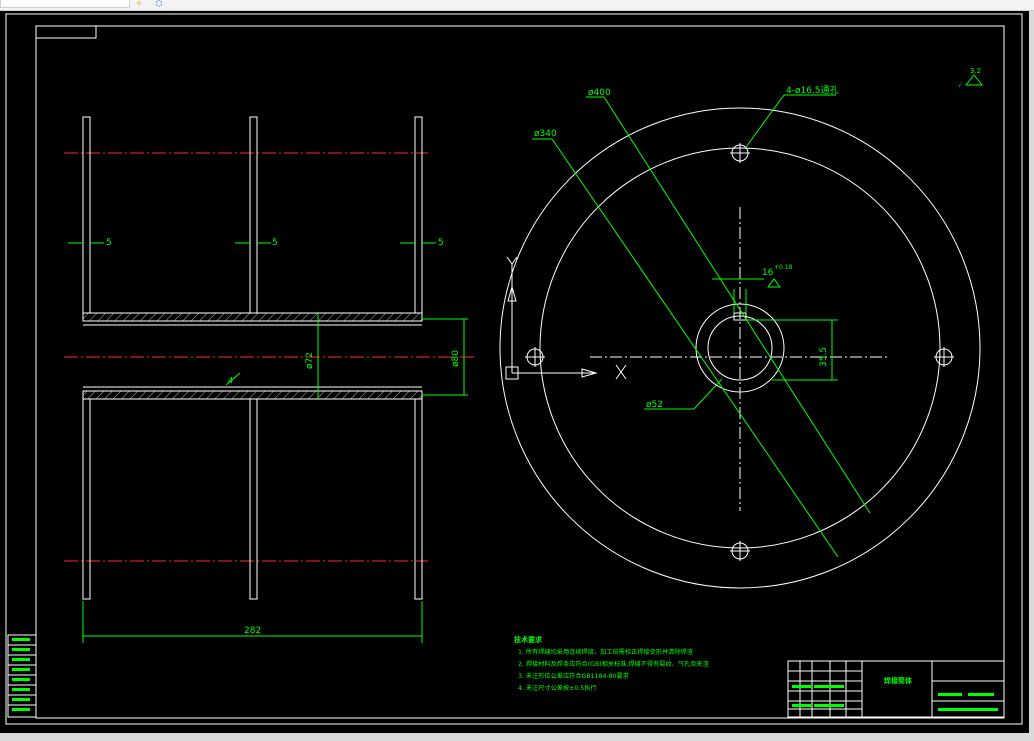 The image size is (1034, 741). Describe the element at coordinates (557, 688) in the screenshot. I see `tech-item-4: 4. 未注尺寸公差按±0.5执行` at that location.